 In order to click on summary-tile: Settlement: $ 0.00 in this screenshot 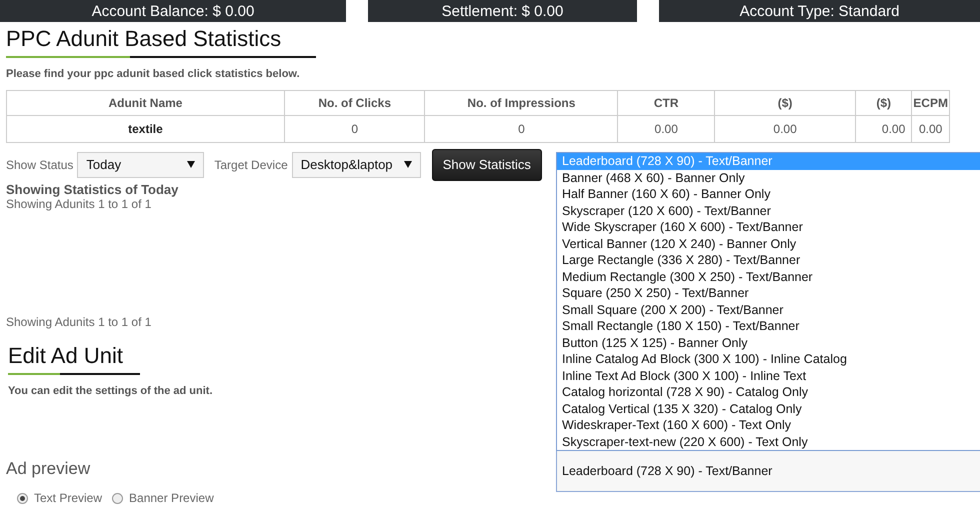, I will do `click(502, 11)`.